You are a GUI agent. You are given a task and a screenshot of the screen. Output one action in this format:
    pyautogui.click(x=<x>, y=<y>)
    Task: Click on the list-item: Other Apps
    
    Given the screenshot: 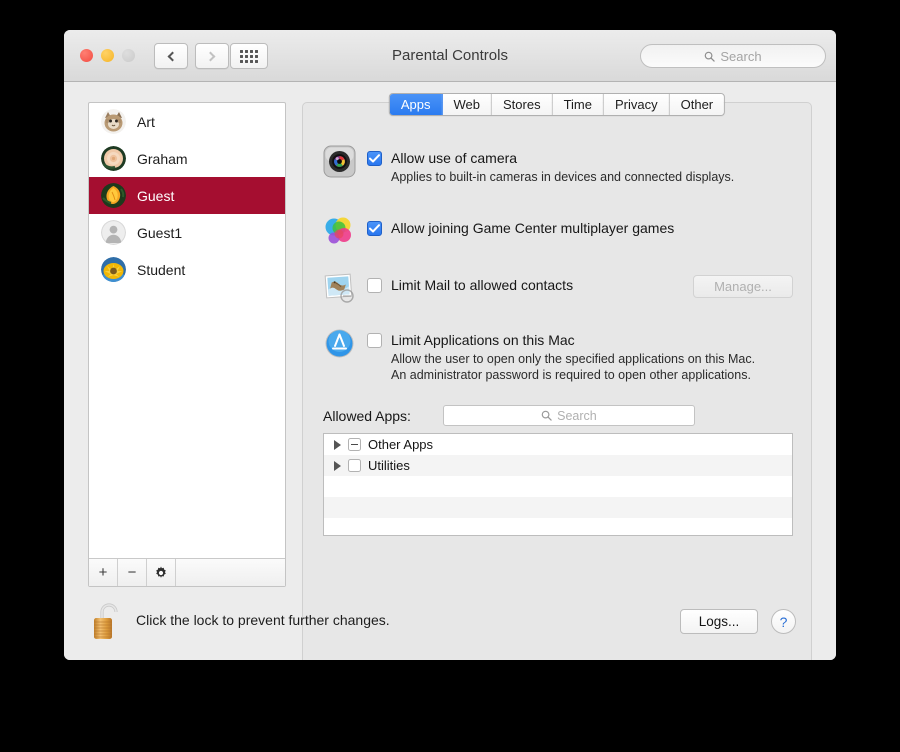 What is the action you would take?
    pyautogui.click(x=558, y=444)
    